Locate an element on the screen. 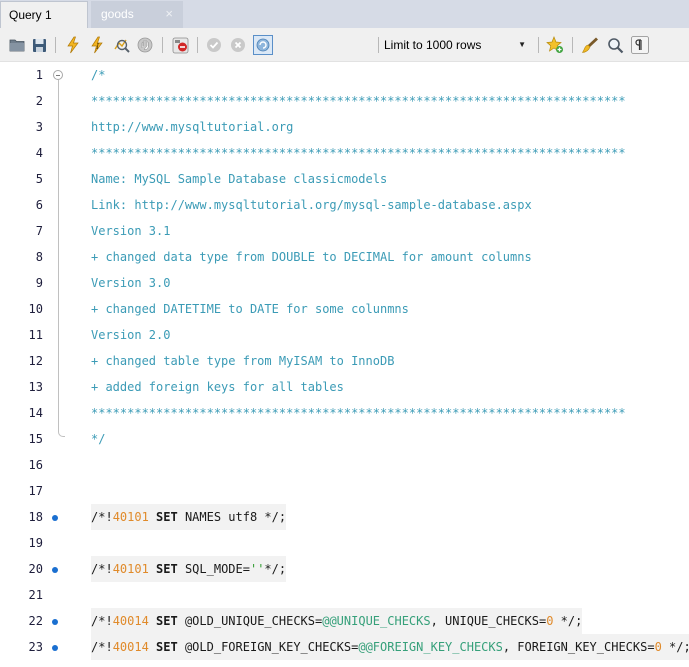 The height and width of the screenshot is (667, 689). line-number: 14 is located at coordinates (35, 413).